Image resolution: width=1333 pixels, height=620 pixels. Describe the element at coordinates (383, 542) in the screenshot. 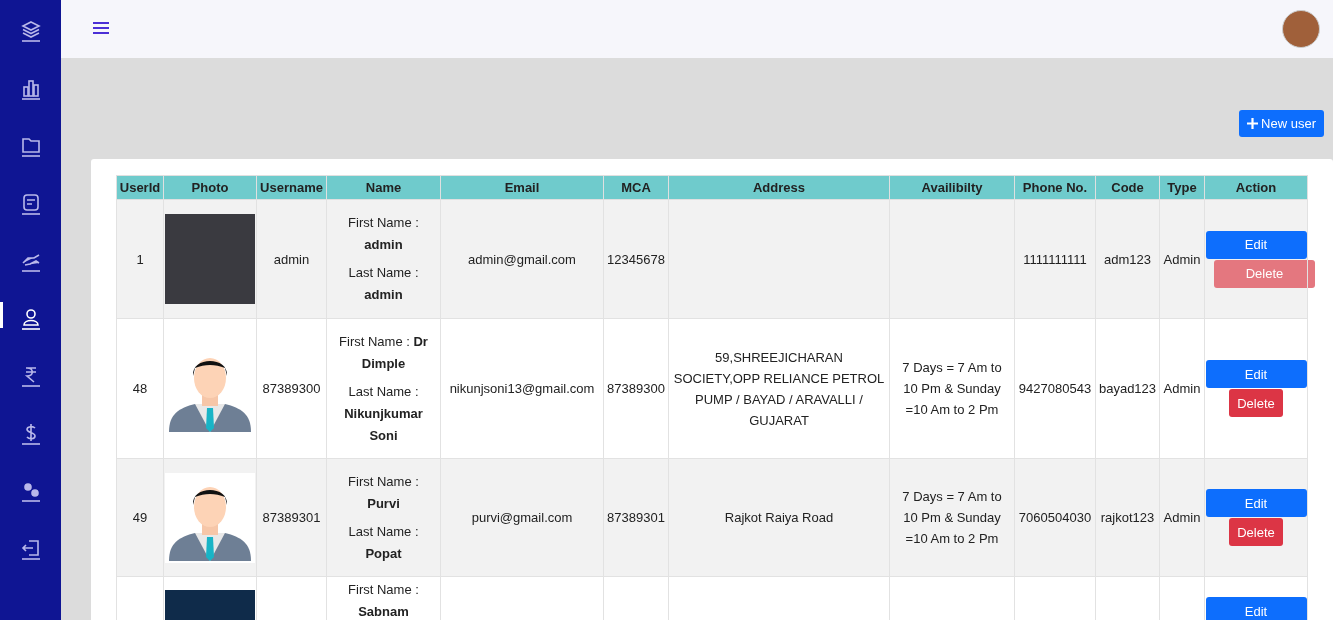

I see `last-name: Last Name : Popat` at that location.